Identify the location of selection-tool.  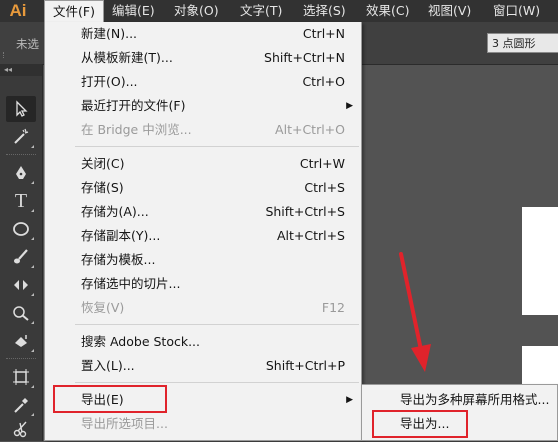
(21, 109).